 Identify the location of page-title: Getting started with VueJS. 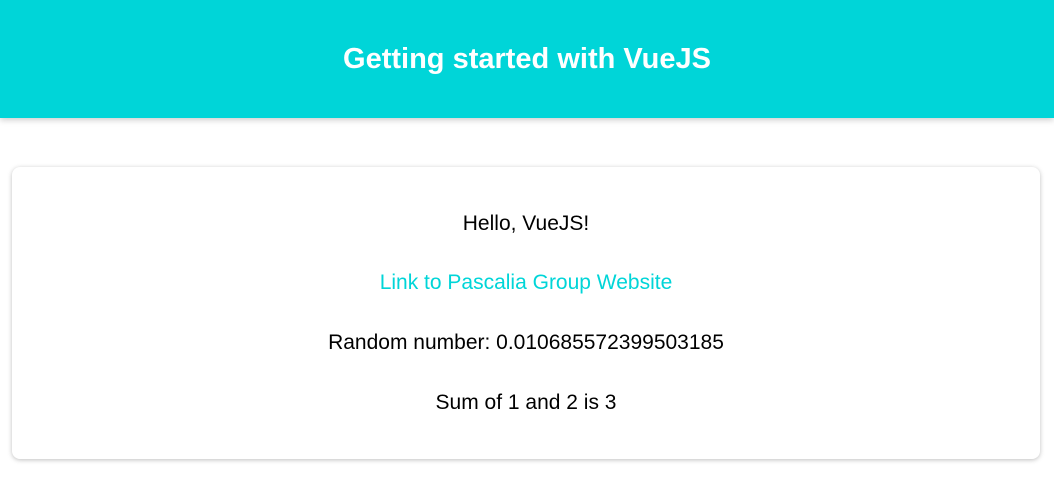
(527, 58).